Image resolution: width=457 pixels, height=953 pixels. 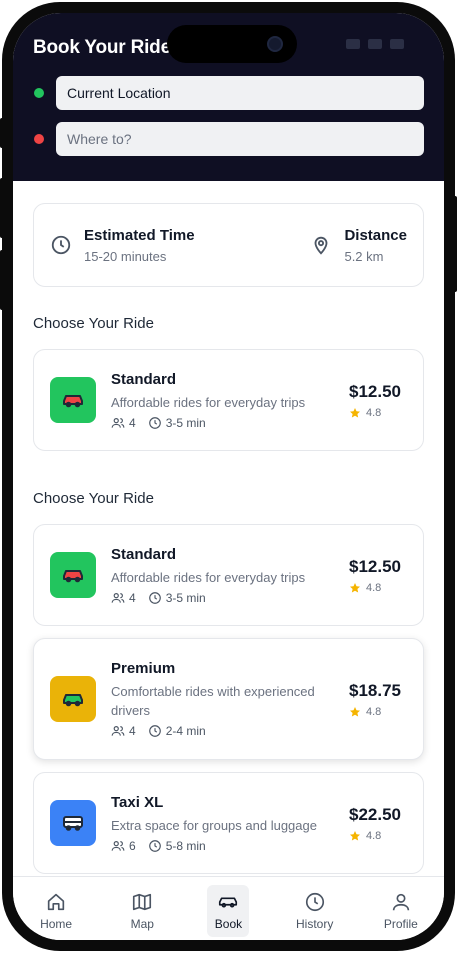 What do you see at coordinates (314, 924) in the screenshot?
I see `tab-label: History` at bounding box center [314, 924].